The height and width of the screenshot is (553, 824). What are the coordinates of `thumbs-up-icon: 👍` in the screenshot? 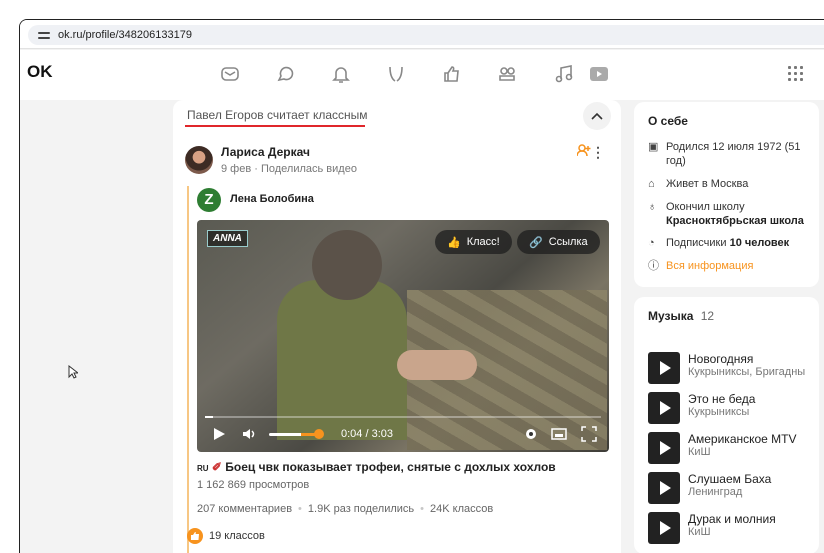 It's located at (454, 242).